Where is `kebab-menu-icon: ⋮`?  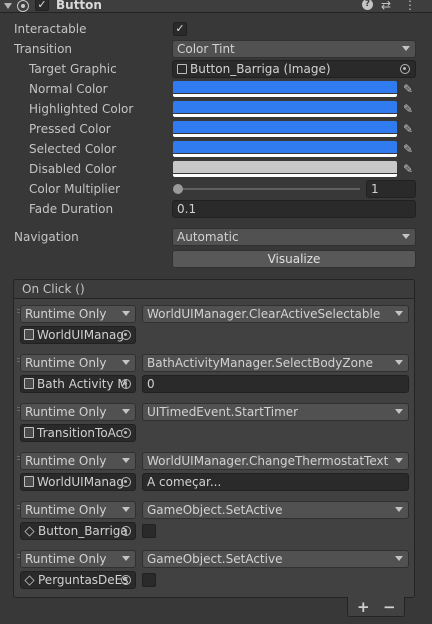 kebab-menu-icon: ⋮ is located at coordinates (410, 6).